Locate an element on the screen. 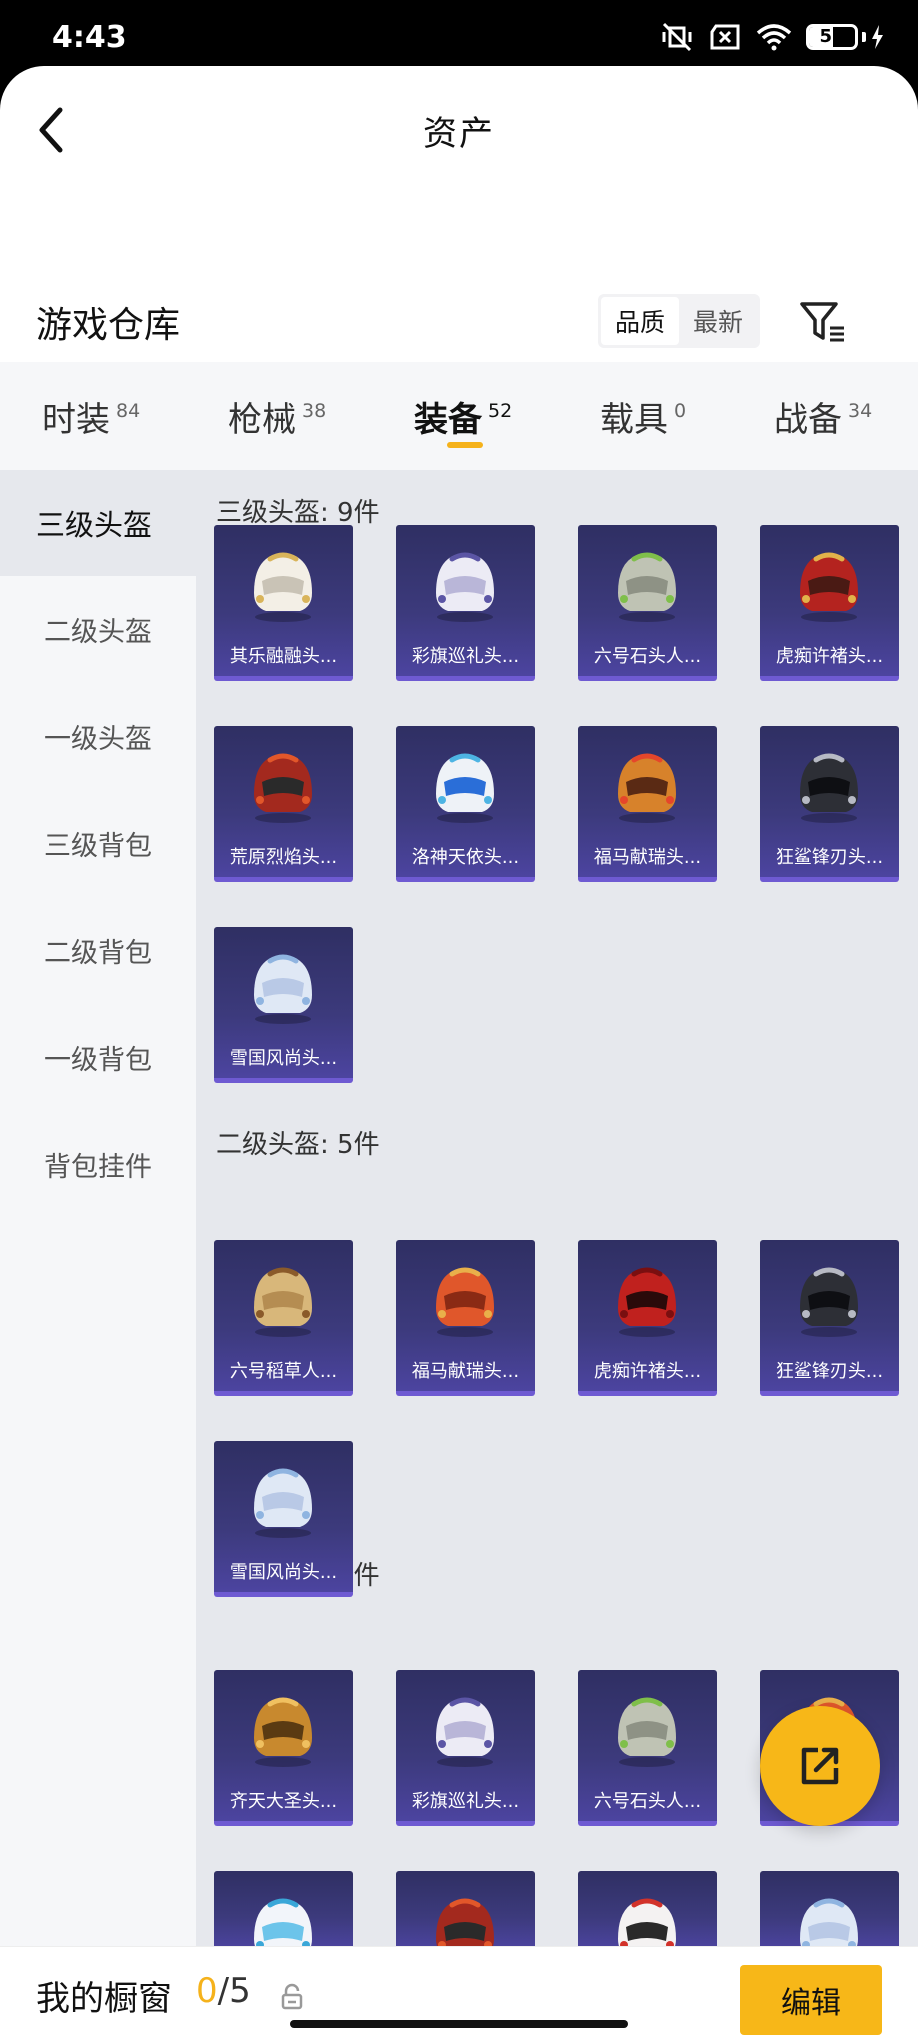 Image resolution: width=918 pixels, height=2040 pixels. category-tabs: 时装 84 枪械 38 装备 52 载具 0 战备 34 is located at coordinates (459, 416).